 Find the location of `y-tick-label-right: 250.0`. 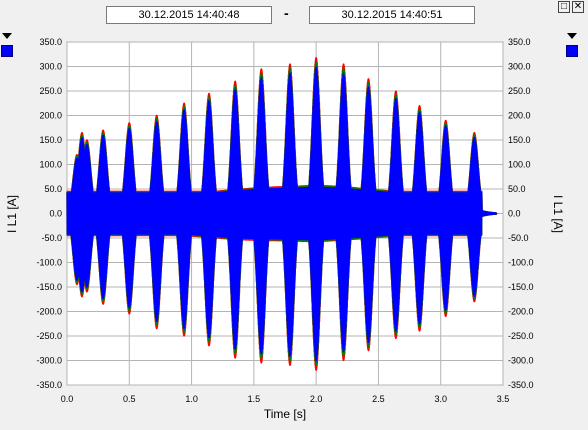

y-tick-label-right: 250.0 is located at coordinates (519, 91).